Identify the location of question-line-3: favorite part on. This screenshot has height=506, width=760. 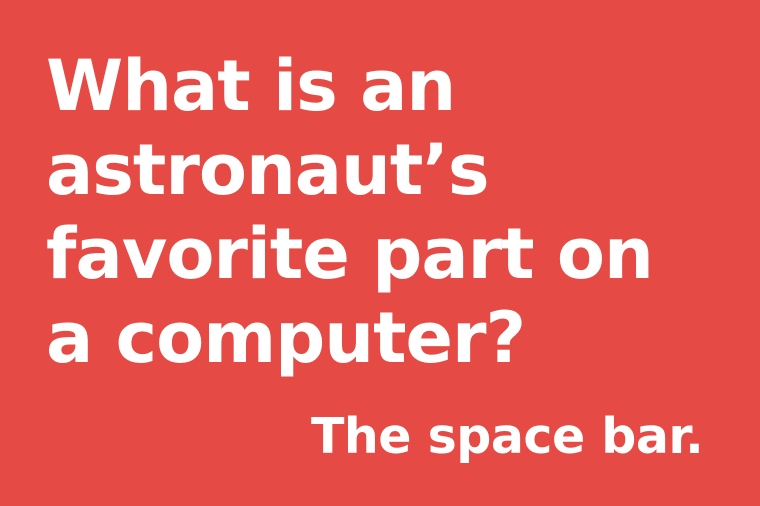
(350, 254).